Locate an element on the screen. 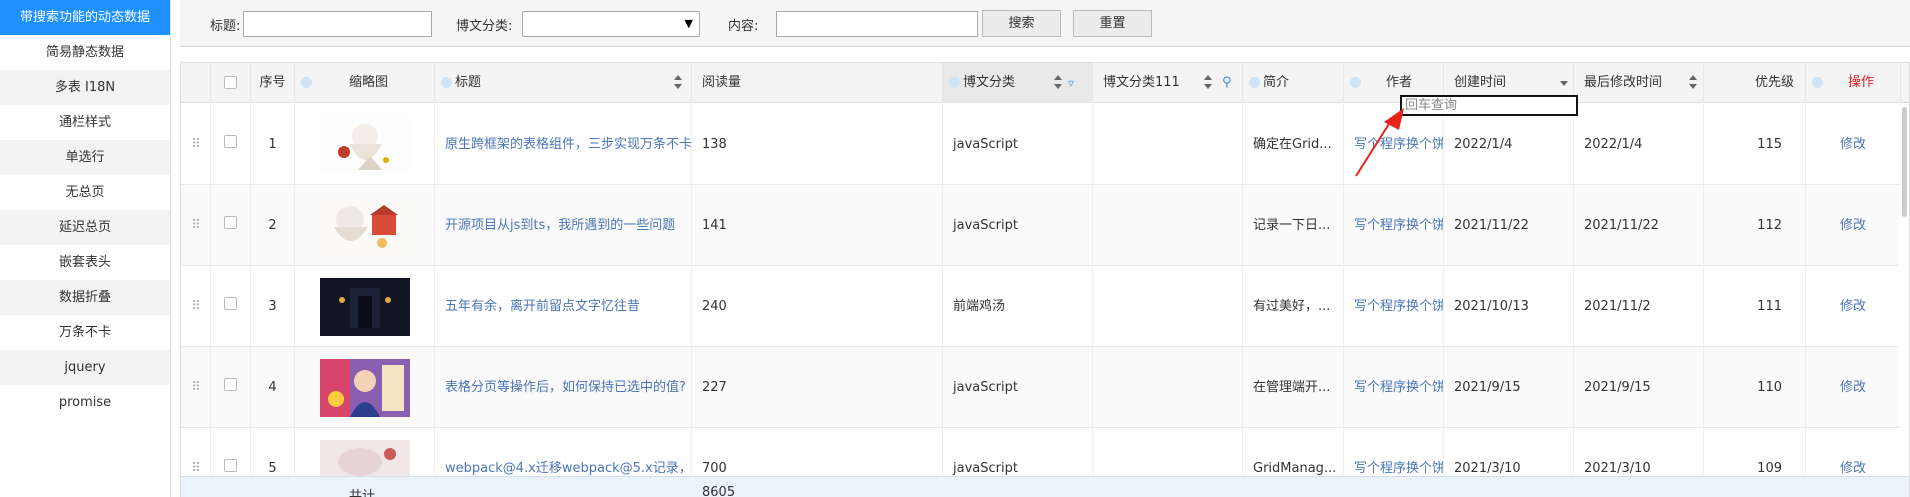  column-filter-input: 回车查询 is located at coordinates (1489, 105).